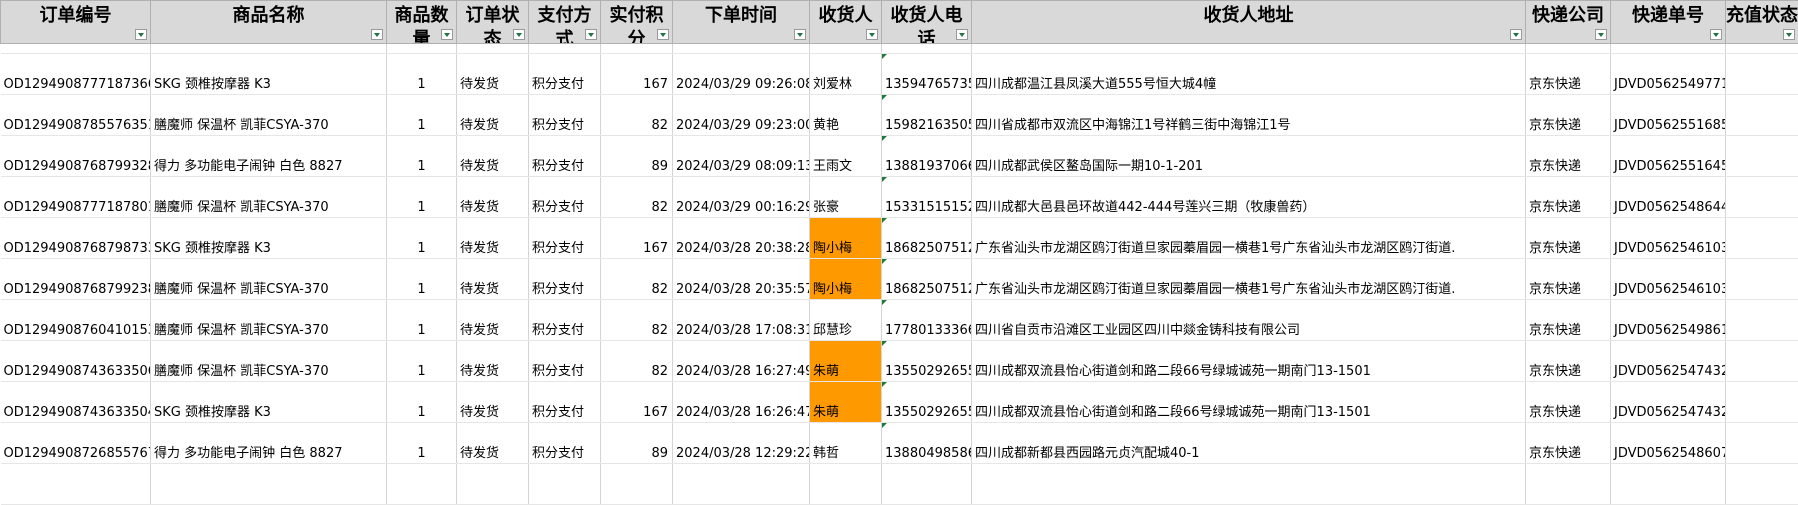 The width and height of the screenshot is (1798, 505). I want to click on cell-points: 89, so click(636, 443).